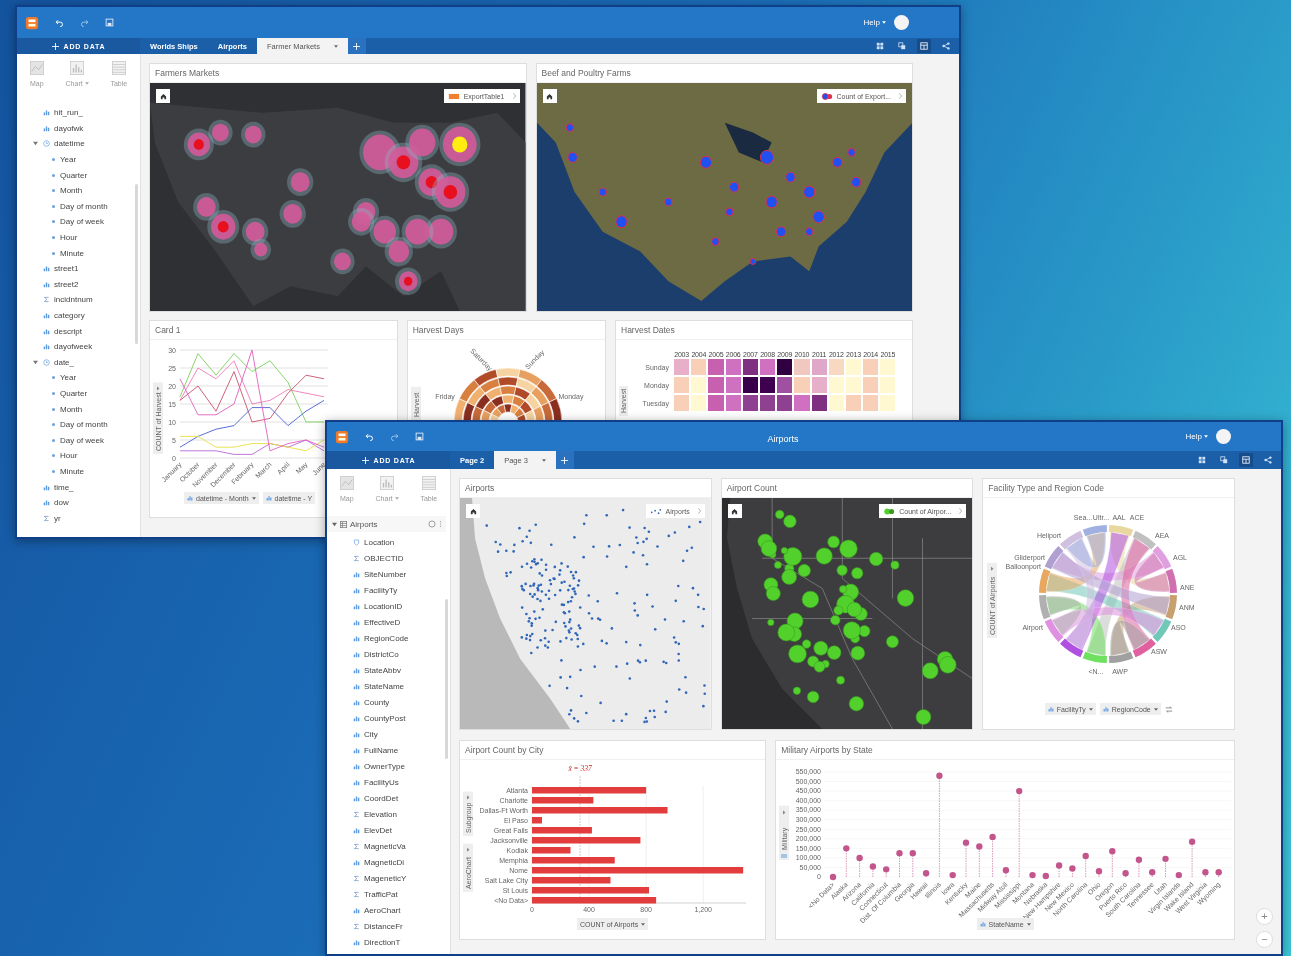  Describe the element at coordinates (440, 524) in the screenshot. I see `more-icon` at that location.